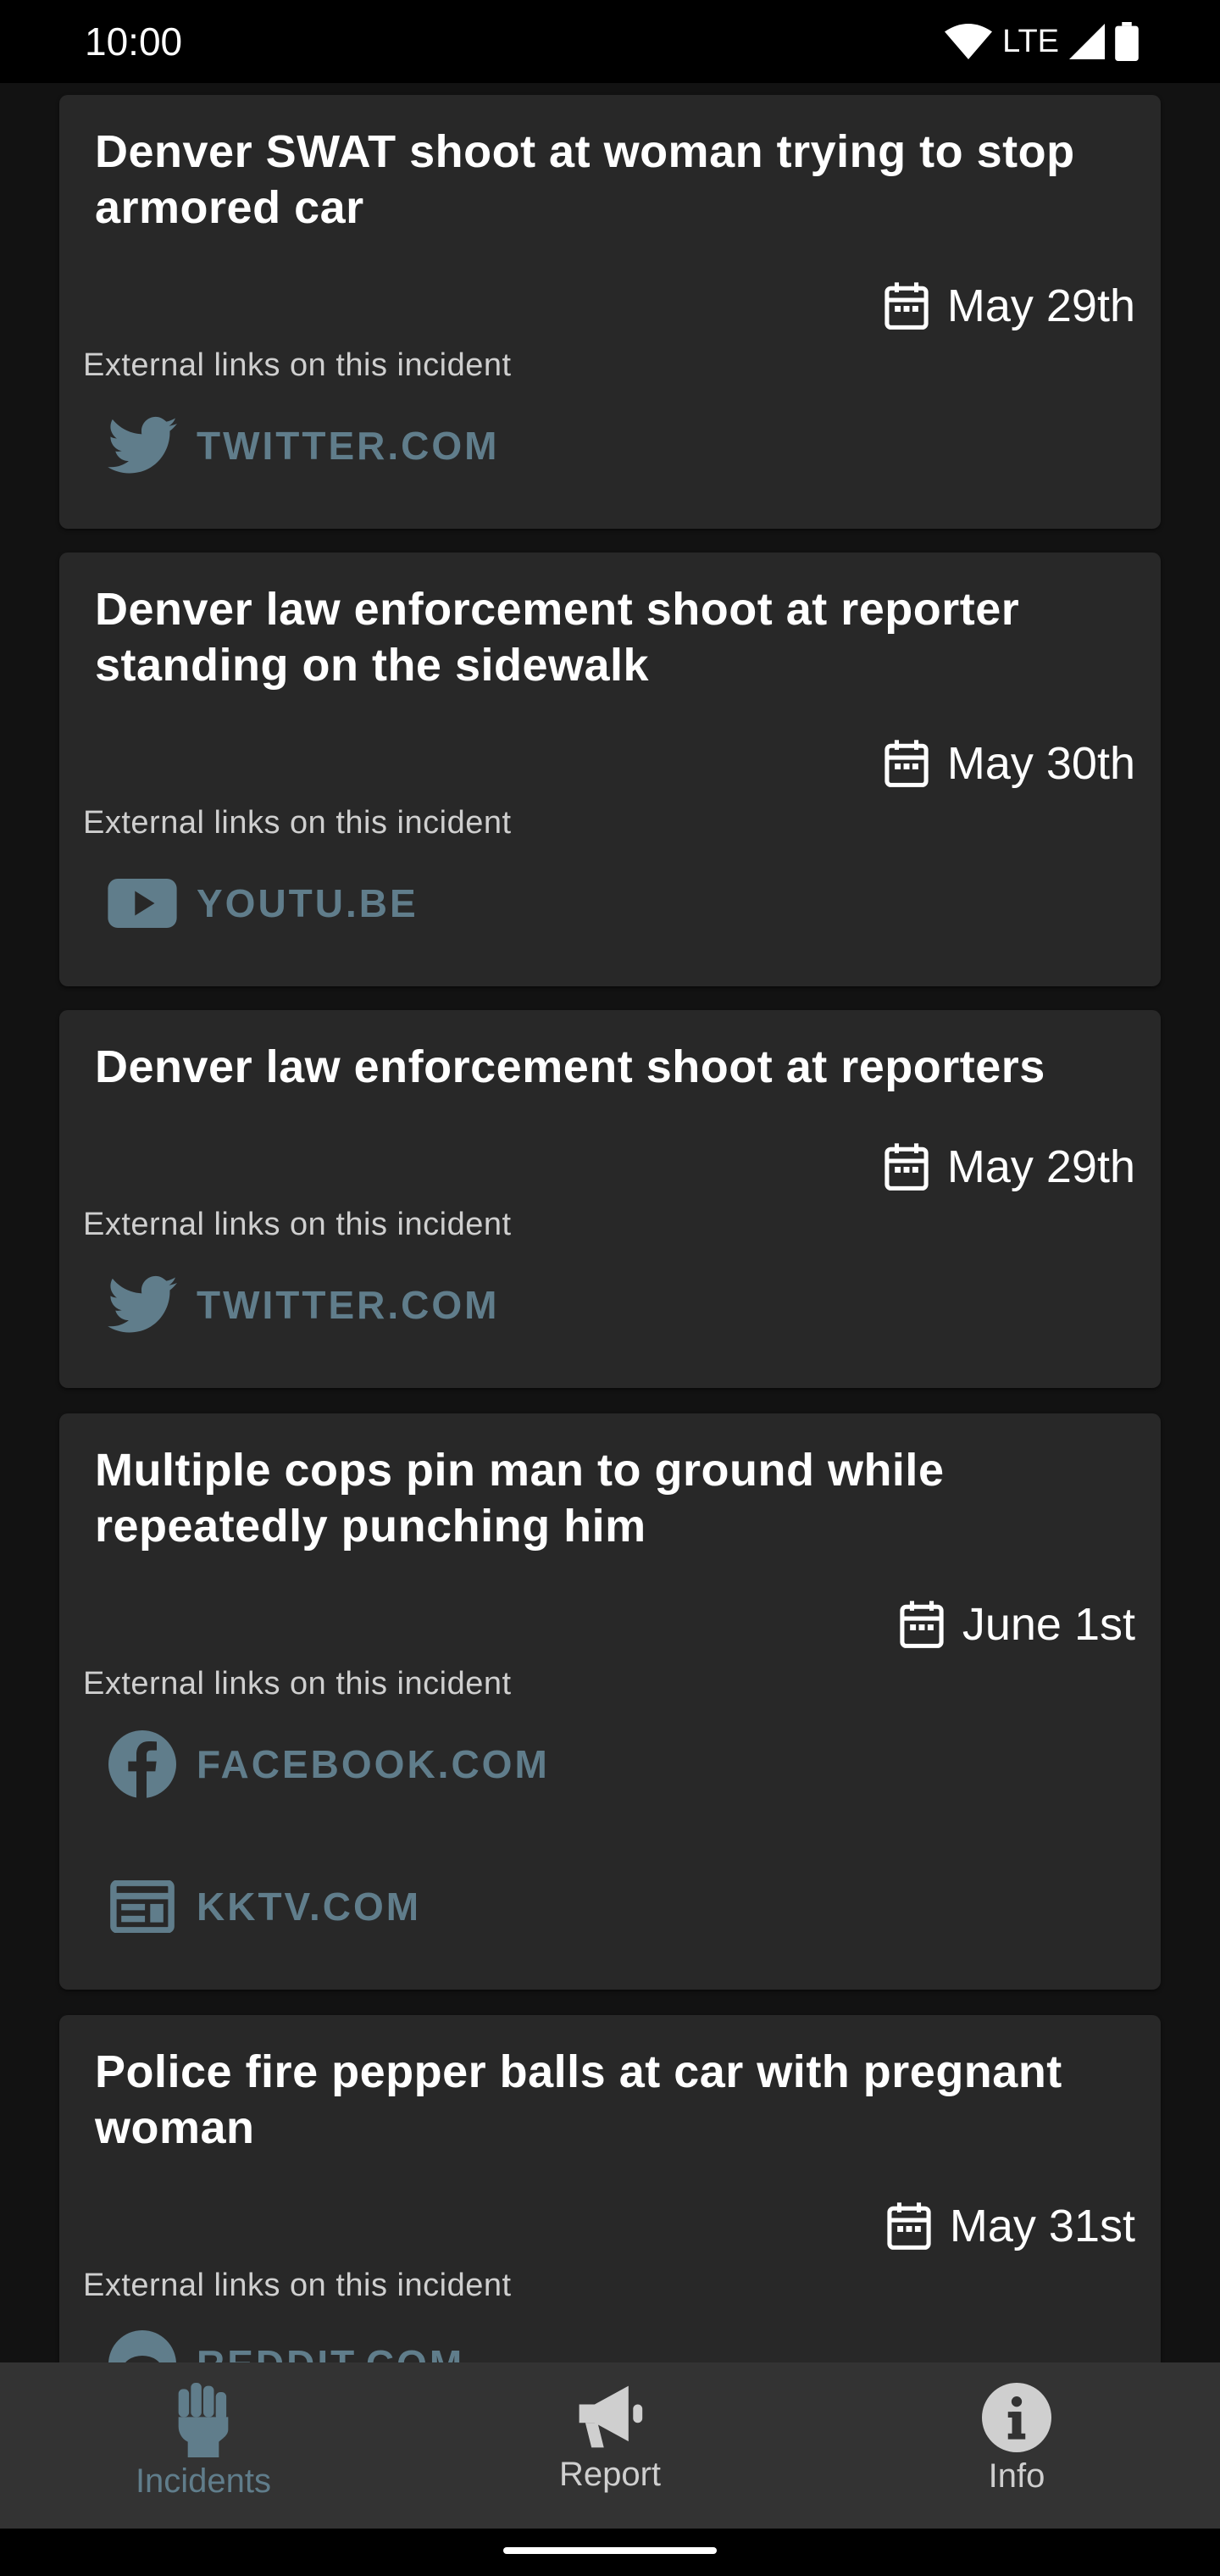  What do you see at coordinates (308, 903) in the screenshot?
I see `external-link-label: YOUTU.BE` at bounding box center [308, 903].